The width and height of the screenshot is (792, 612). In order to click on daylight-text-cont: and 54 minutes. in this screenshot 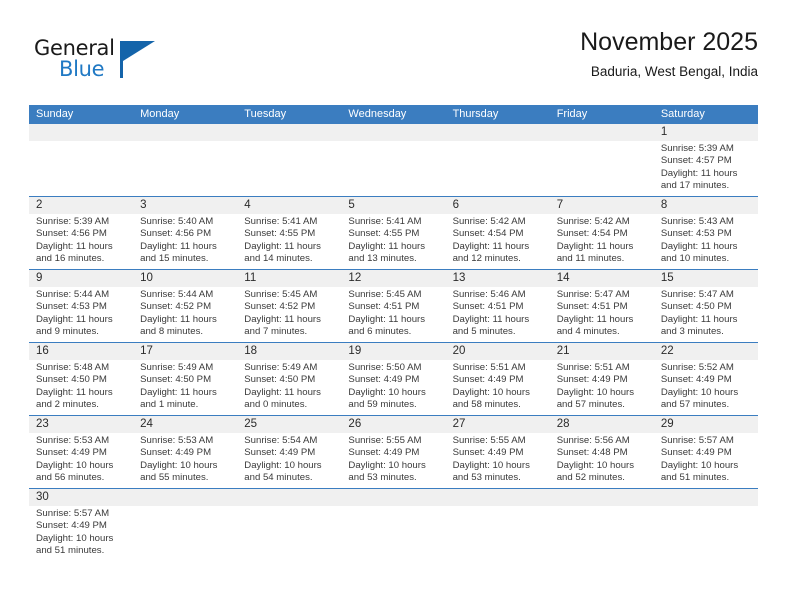, I will do `click(278, 477)`.